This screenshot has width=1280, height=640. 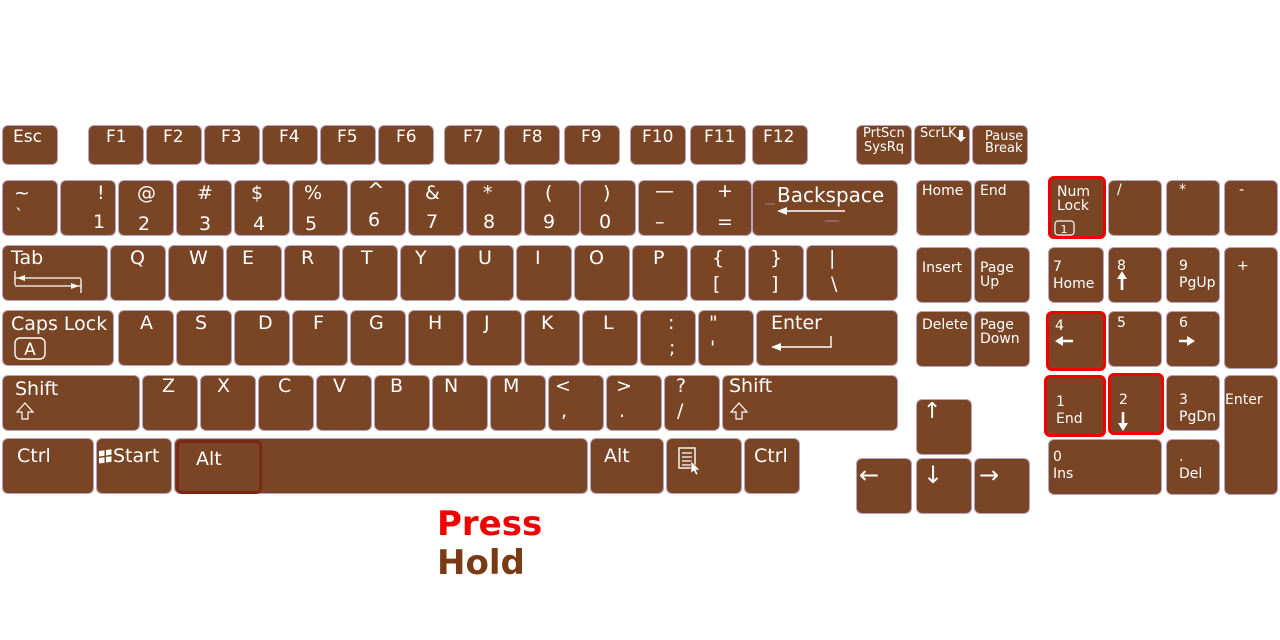 I want to click on key-j: J, so click(x=494, y=338).